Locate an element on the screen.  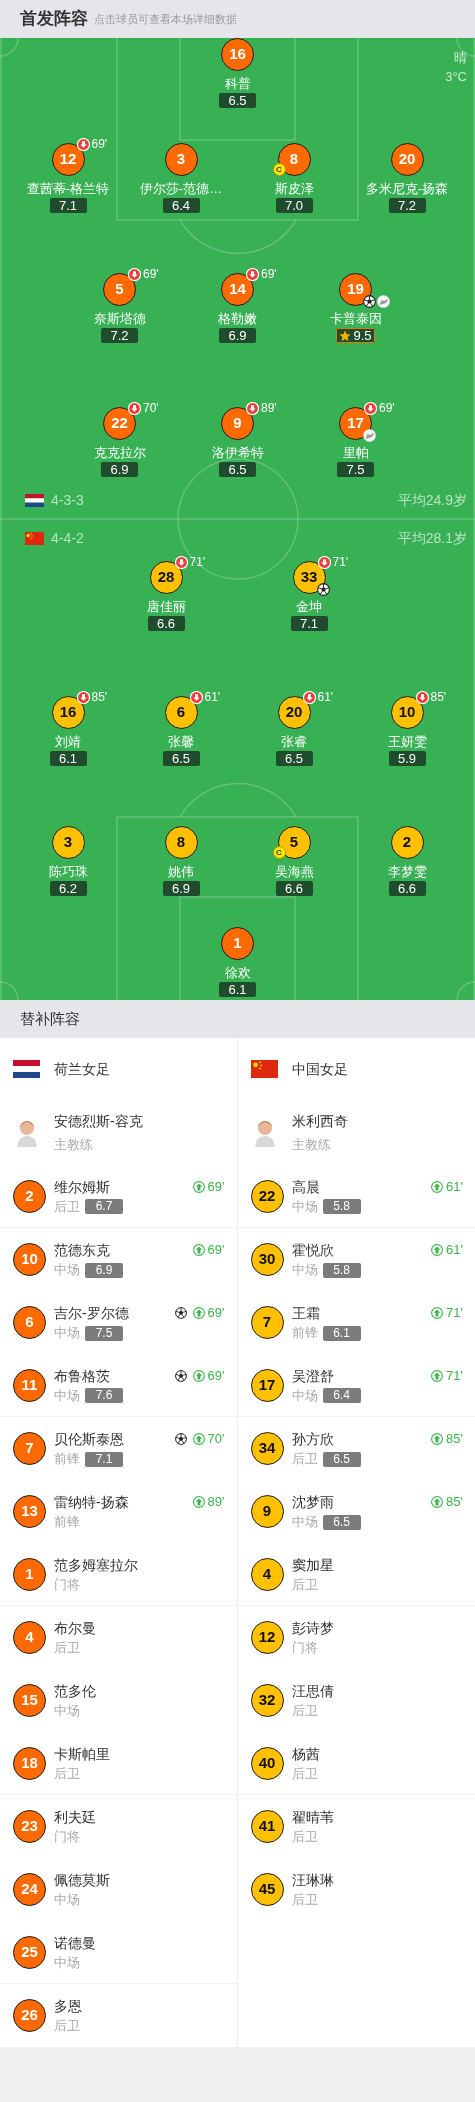
player-rating: 6.1 is located at coordinates (237, 989).